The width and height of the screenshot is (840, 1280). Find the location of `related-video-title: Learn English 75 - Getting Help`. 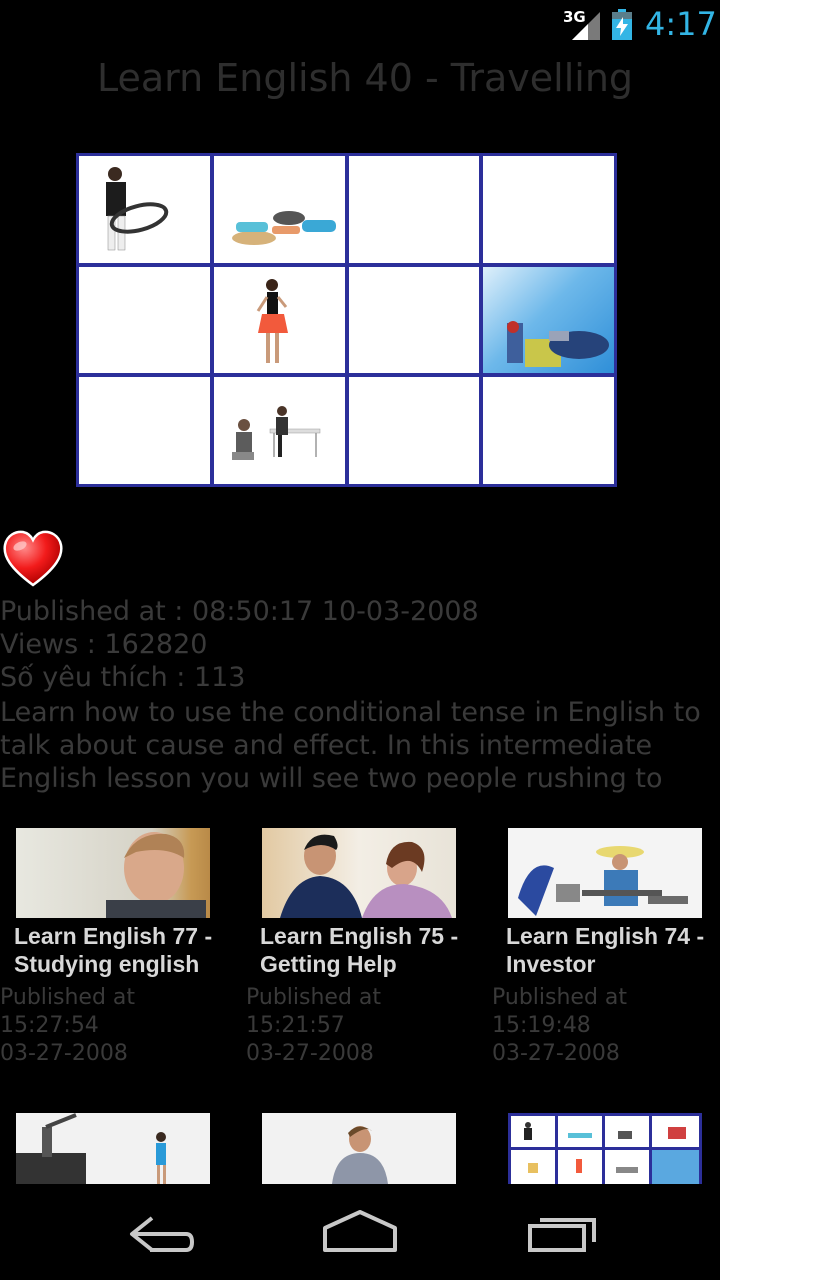

related-video-title: Learn English 75 - Getting Help is located at coordinates (369, 950).